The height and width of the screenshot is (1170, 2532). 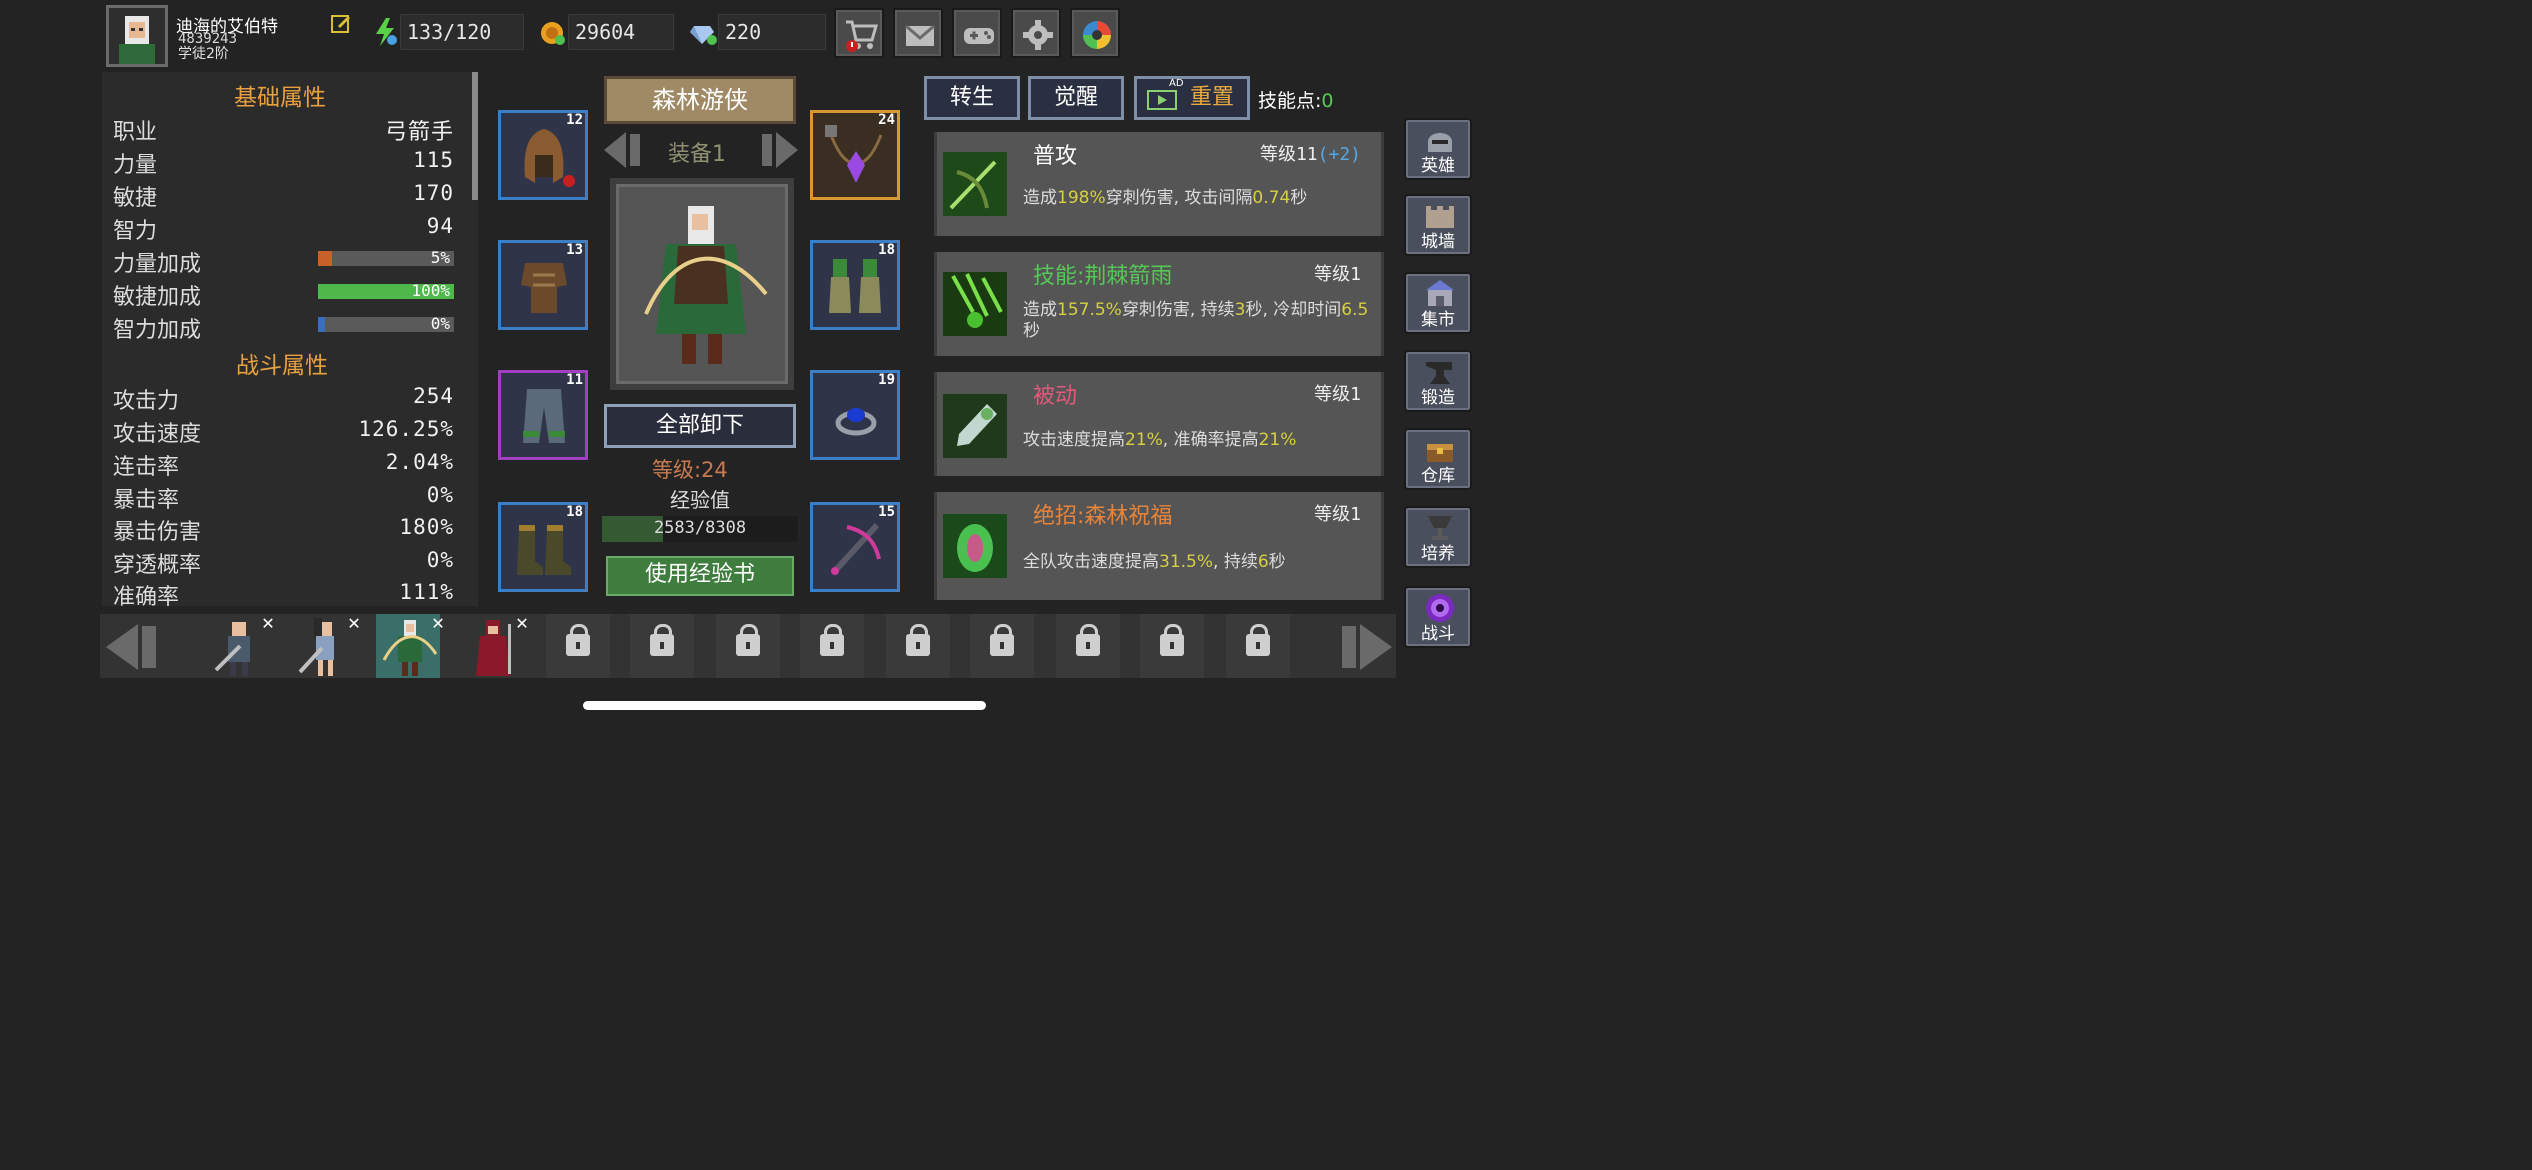 I want to click on equip-slot-pants: 11, so click(x=543, y=415).